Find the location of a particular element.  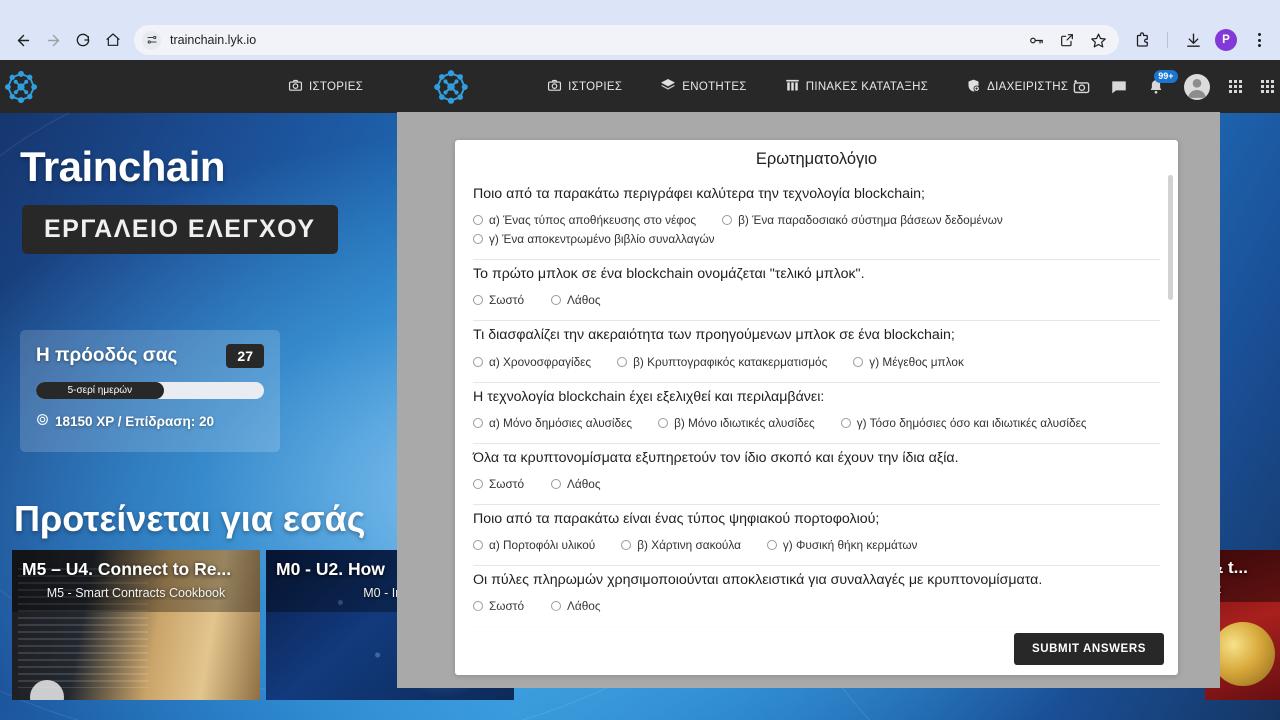

target-icon is located at coordinates (42, 421).